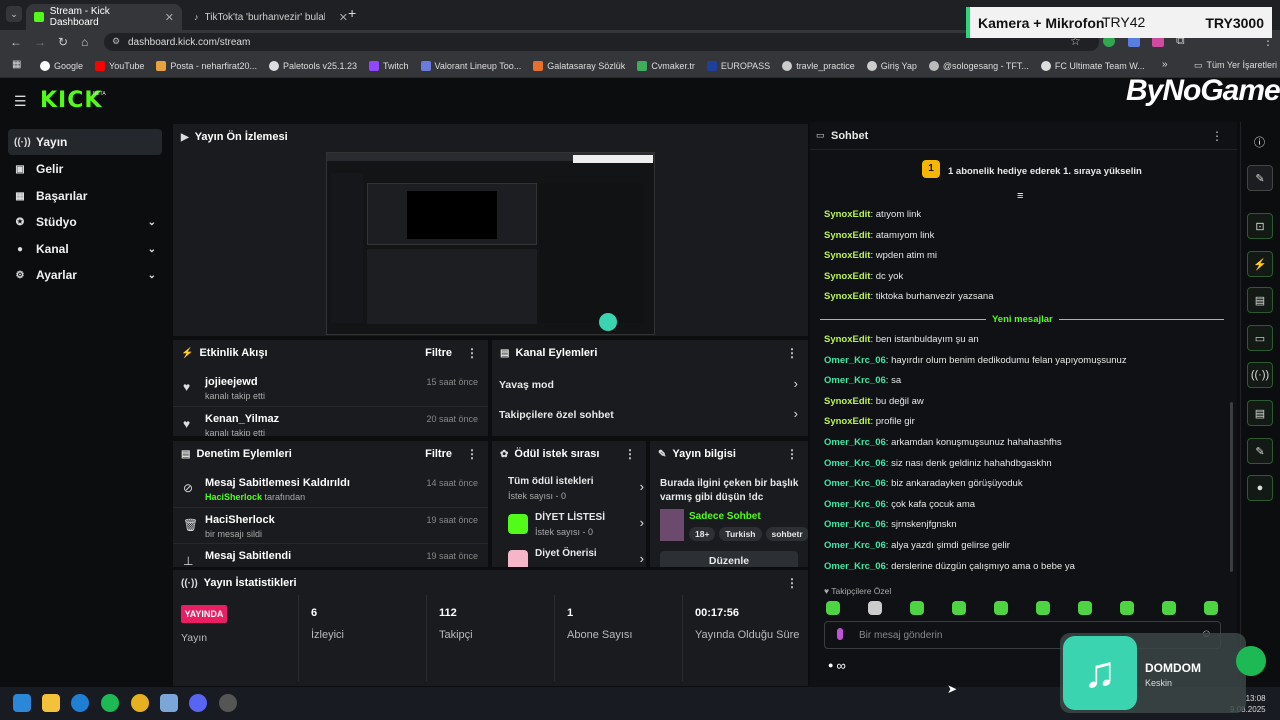 The height and width of the screenshot is (720, 1280). I want to click on chat-message: SynoxEdit: wpden atim mi, so click(880, 255).